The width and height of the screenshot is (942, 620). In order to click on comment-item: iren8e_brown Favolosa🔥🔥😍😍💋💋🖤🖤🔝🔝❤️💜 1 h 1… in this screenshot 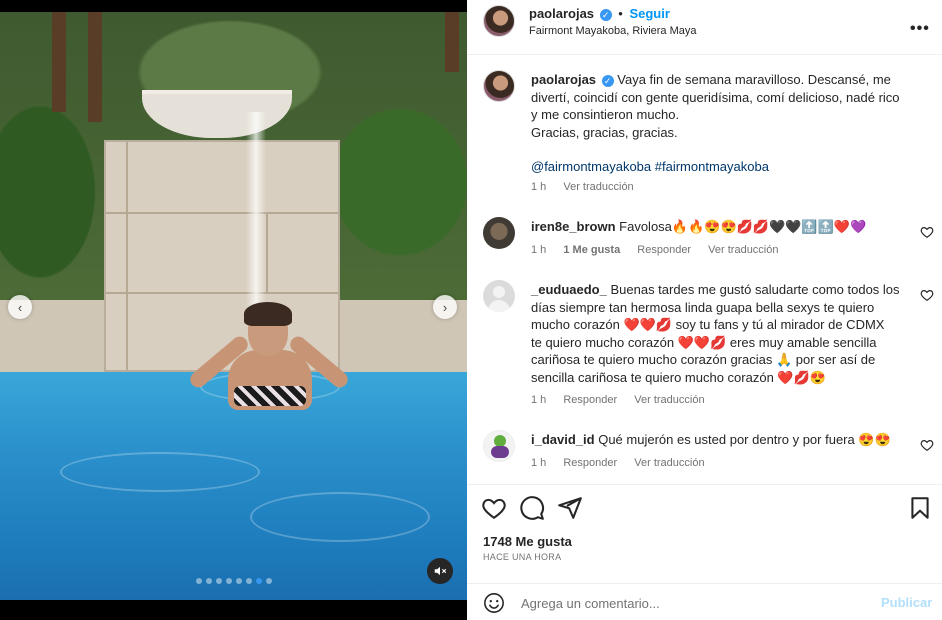, I will do `click(708, 242)`.